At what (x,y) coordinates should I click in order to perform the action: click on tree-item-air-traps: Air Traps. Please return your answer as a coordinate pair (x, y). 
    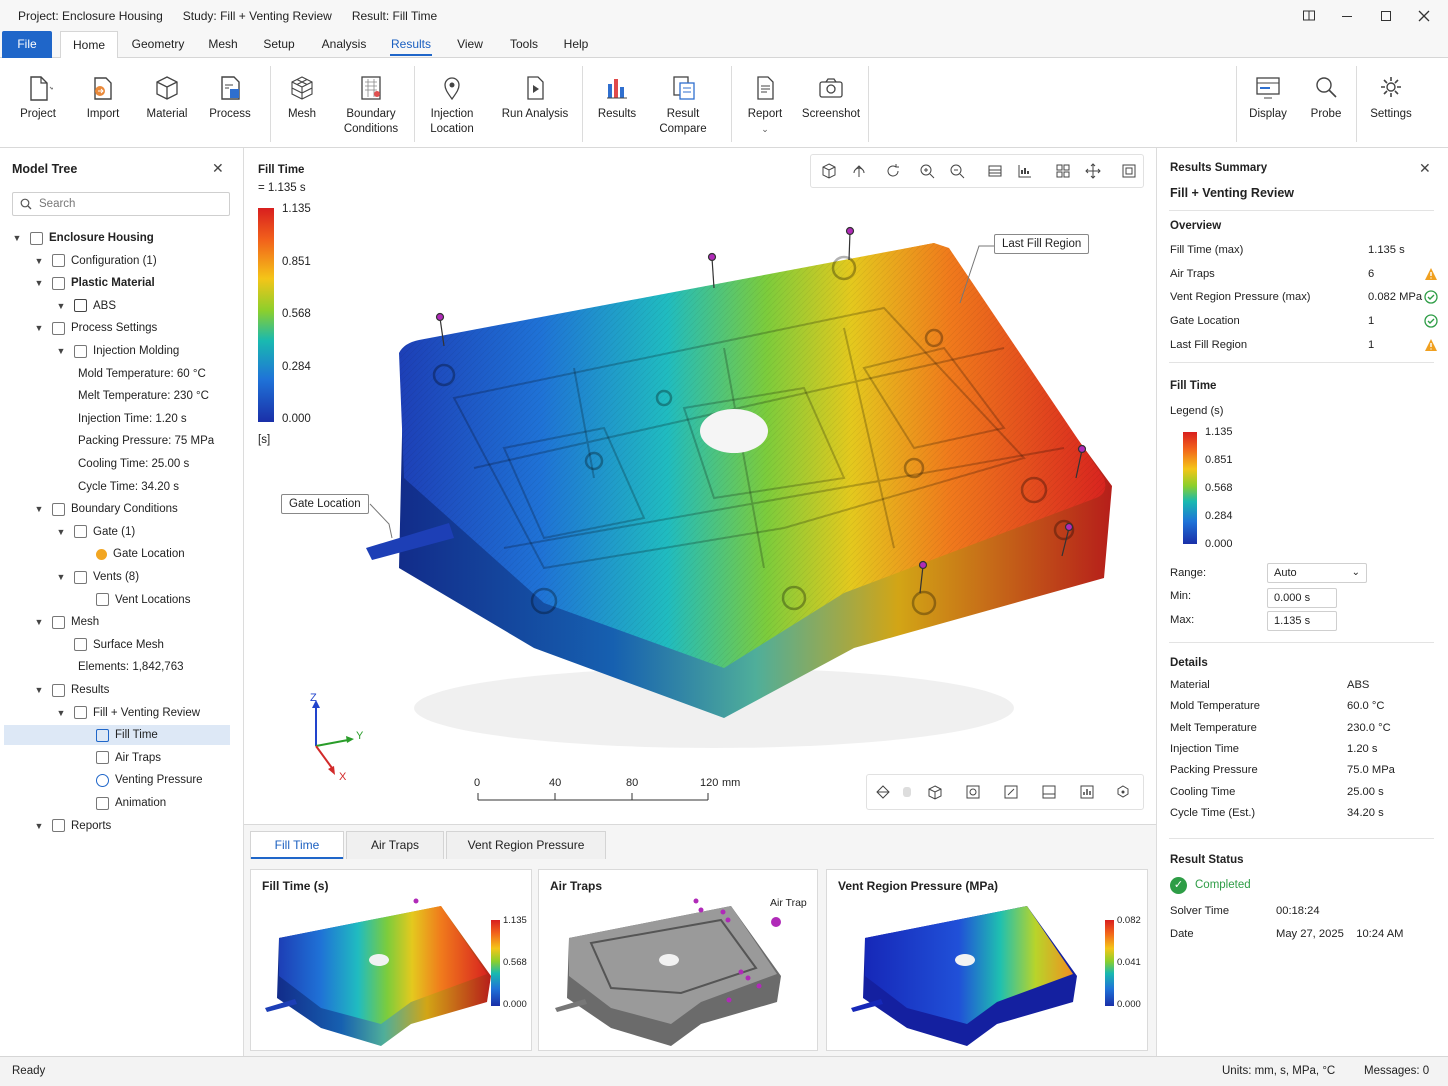
    Looking at the image, I should click on (117, 758).